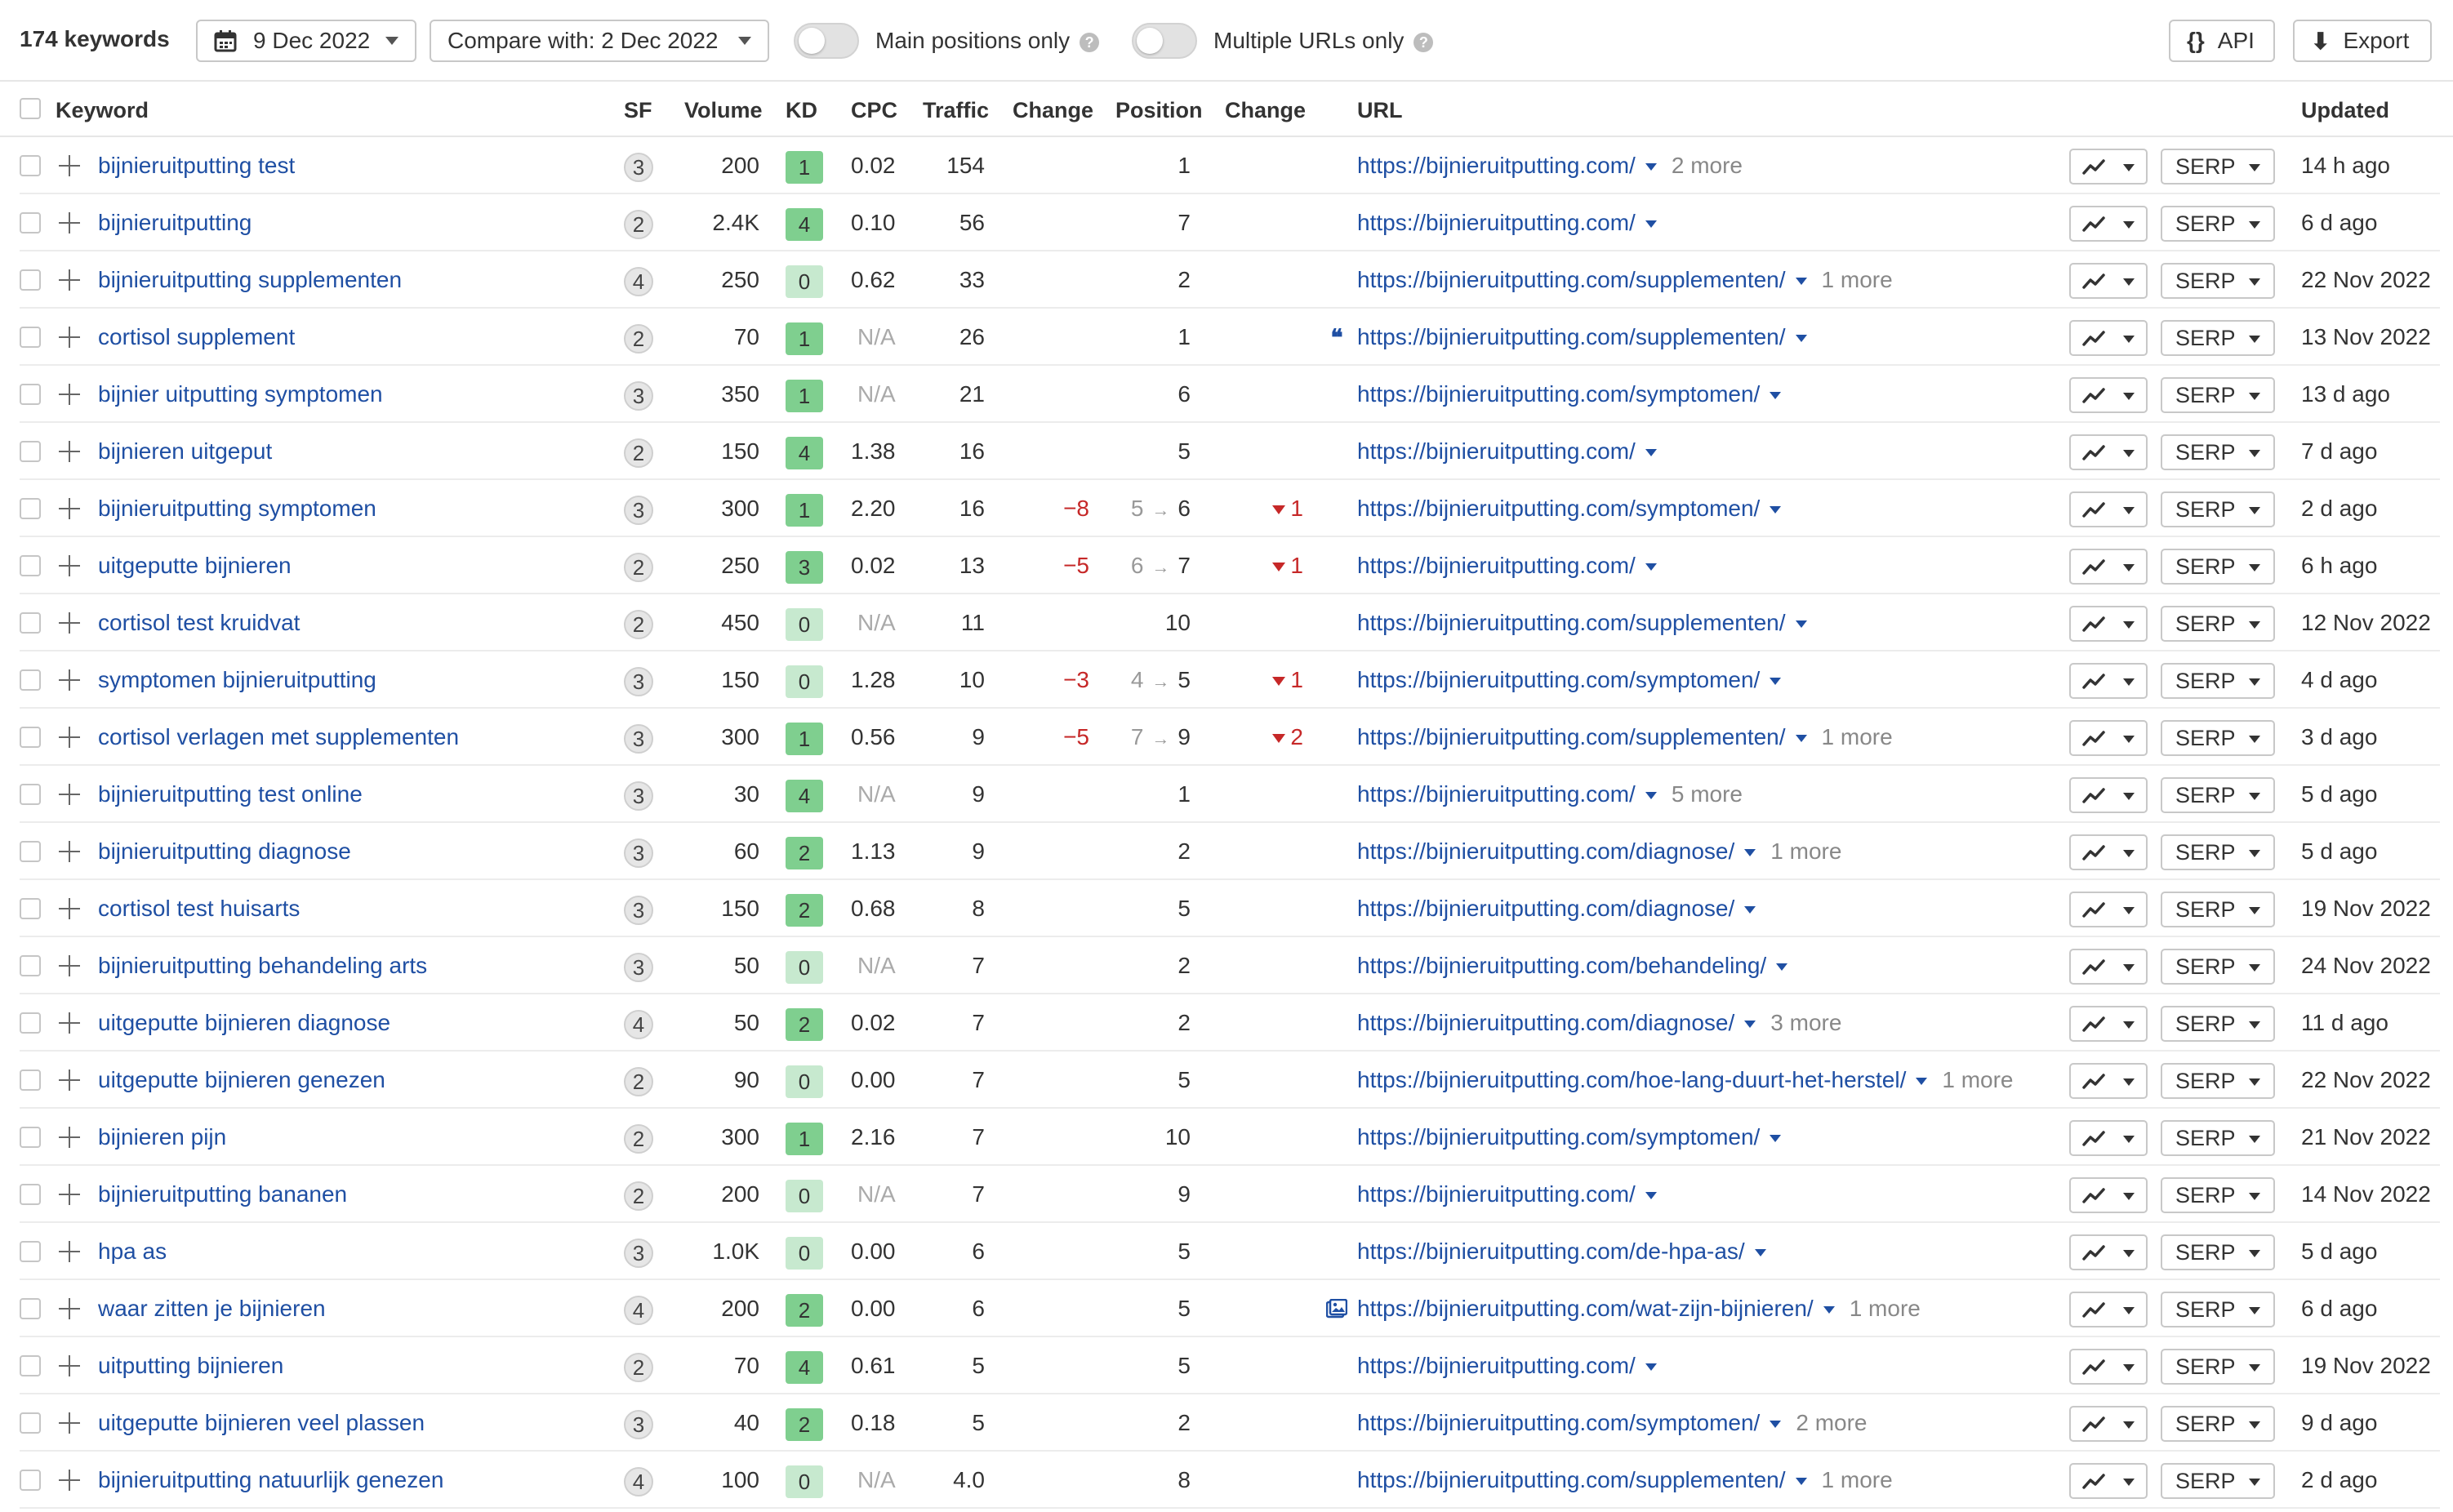 Image resolution: width=2453 pixels, height=1512 pixels. I want to click on col-position: Position, so click(1159, 110).